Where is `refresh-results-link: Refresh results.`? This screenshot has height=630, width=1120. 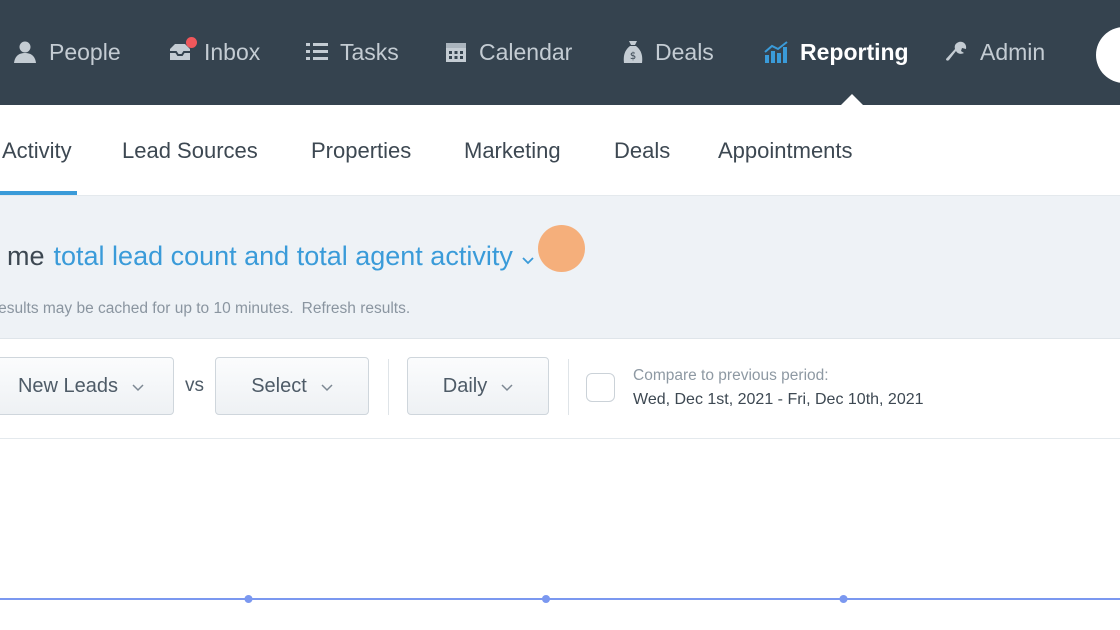
refresh-results-link: Refresh results. is located at coordinates (356, 308).